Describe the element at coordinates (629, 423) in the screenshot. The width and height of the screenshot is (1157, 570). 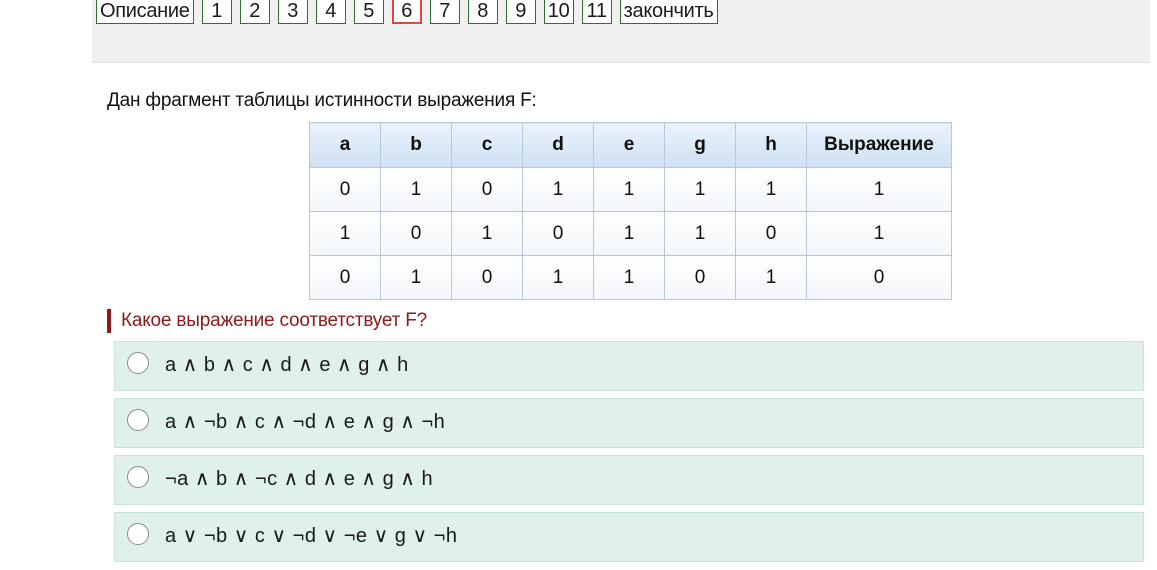
I see `answer-option-2: a ∧ ¬b ∧ c ∧ ¬d ∧ e ∧ g ∧ ¬h` at that location.